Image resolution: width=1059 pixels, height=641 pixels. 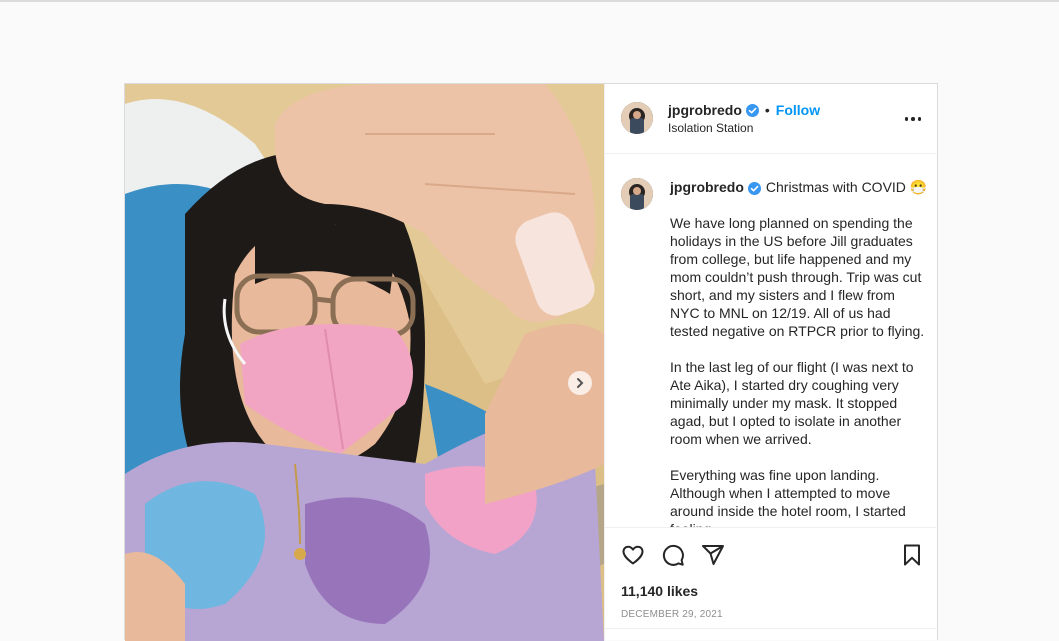 What do you see at coordinates (529, 1) in the screenshot?
I see `top-border` at bounding box center [529, 1].